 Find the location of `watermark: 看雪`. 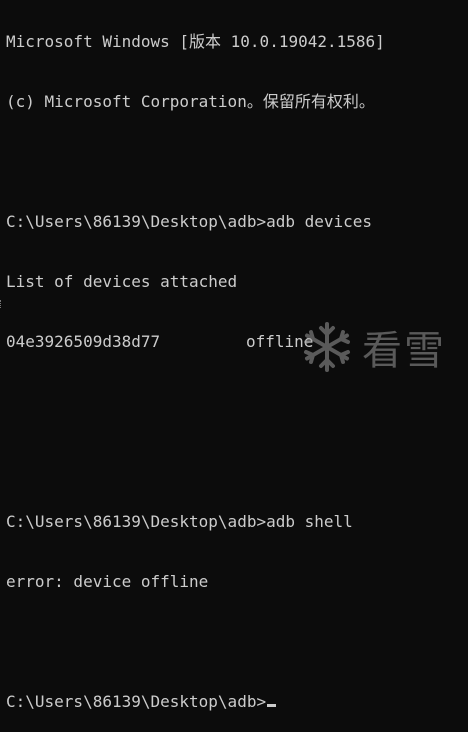

watermark: 看雪 is located at coordinates (373, 347).